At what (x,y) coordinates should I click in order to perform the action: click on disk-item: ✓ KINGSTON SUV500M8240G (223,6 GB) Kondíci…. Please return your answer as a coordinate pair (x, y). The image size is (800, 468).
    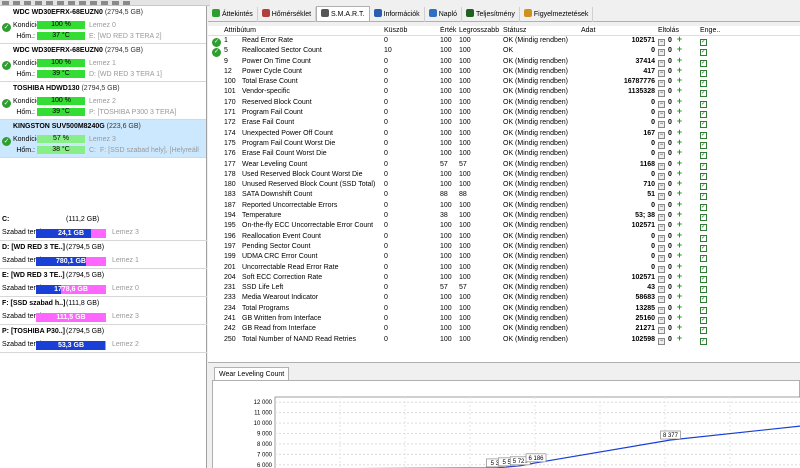
    Looking at the image, I should click on (103, 139).